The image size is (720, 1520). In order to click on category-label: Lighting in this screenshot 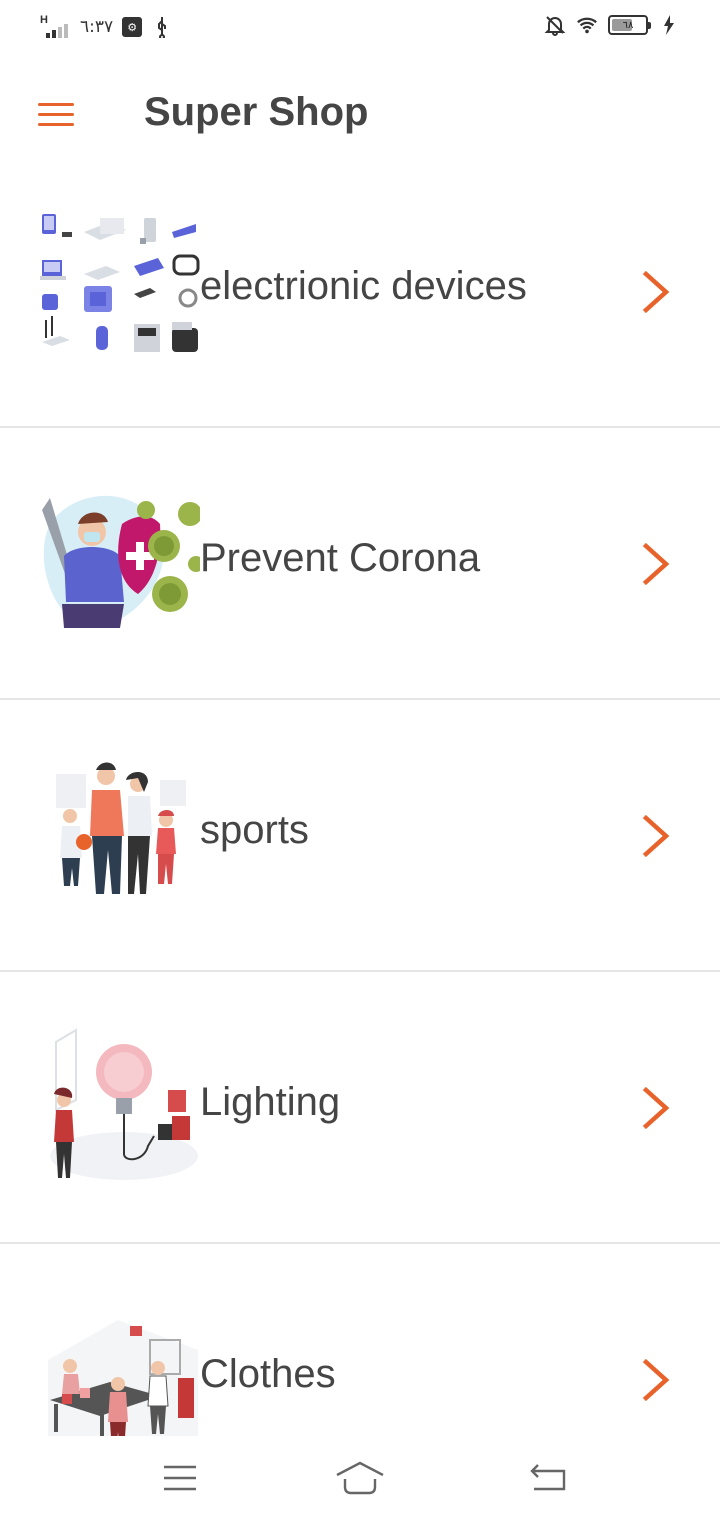, I will do `click(270, 1102)`.